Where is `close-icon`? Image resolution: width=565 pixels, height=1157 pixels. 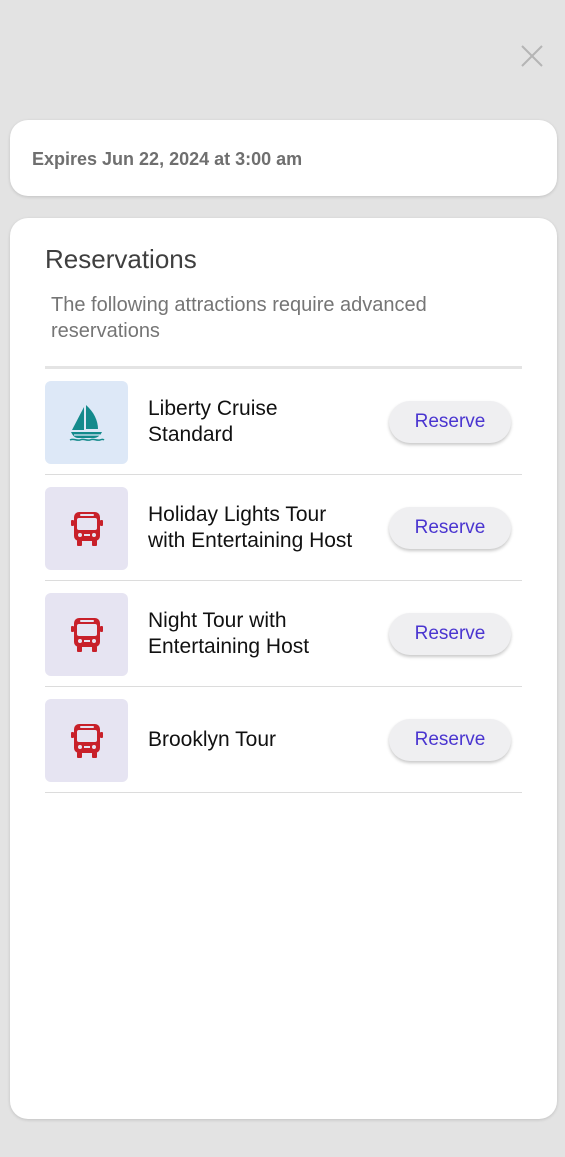
close-icon is located at coordinates (532, 56).